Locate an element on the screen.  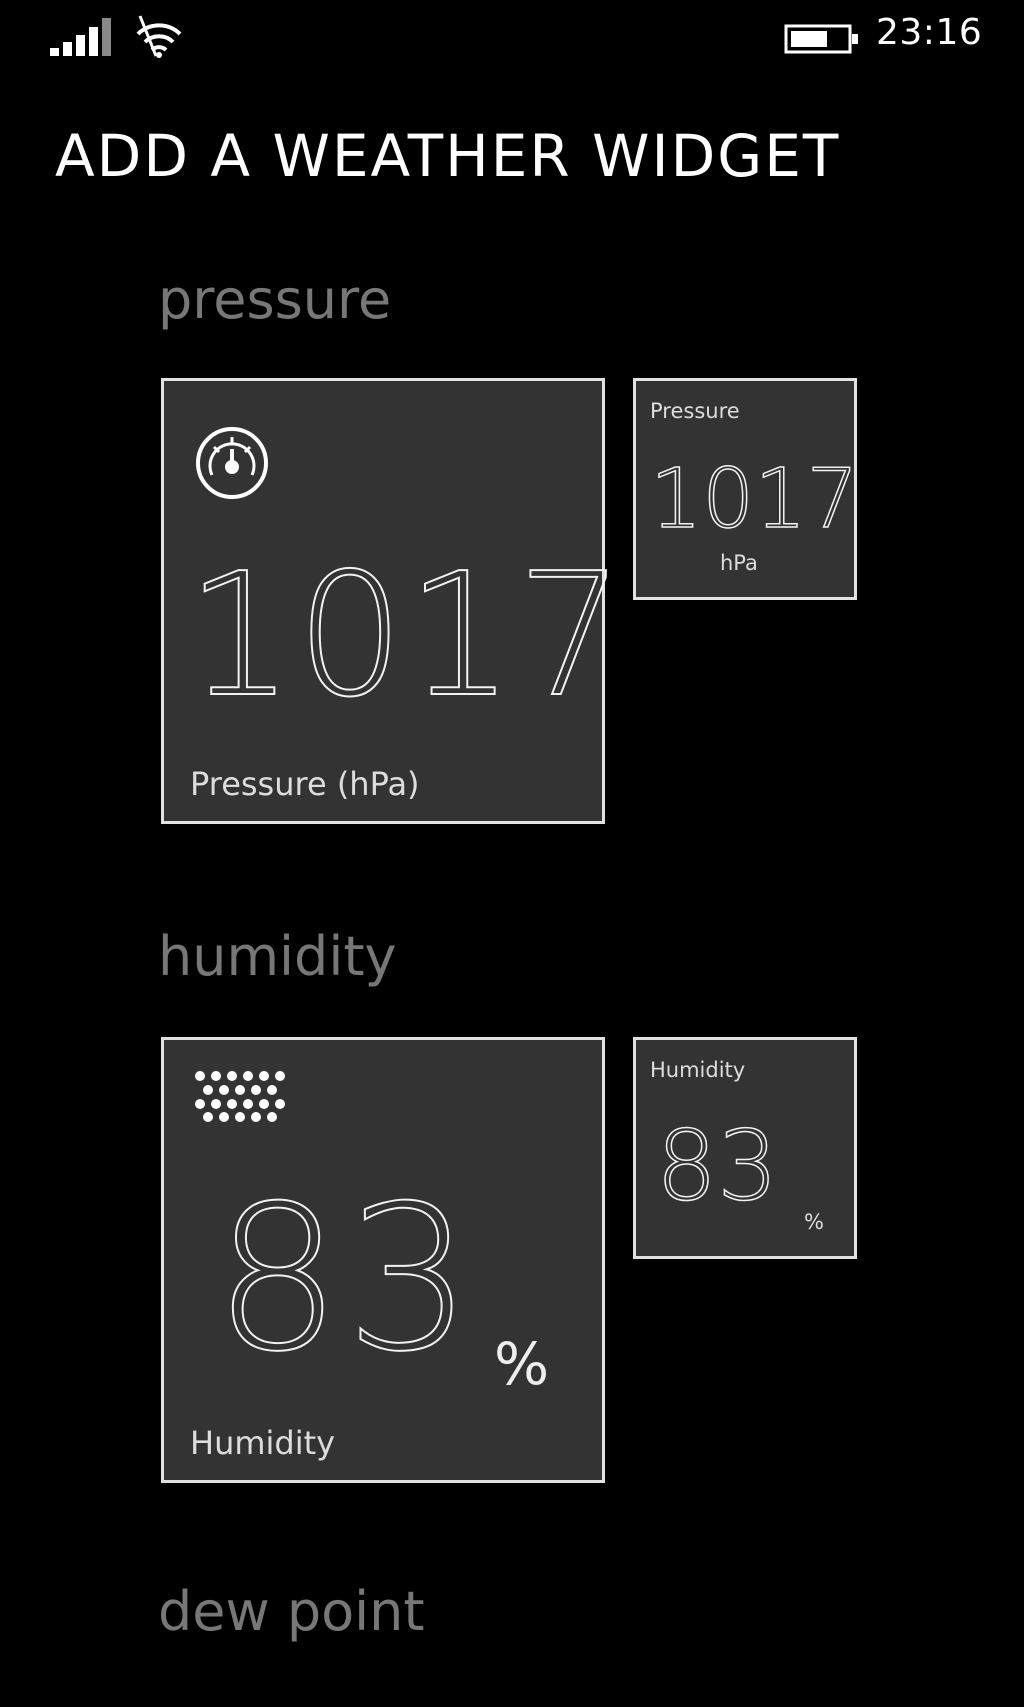
signal-bars-icon is located at coordinates (80, 37).